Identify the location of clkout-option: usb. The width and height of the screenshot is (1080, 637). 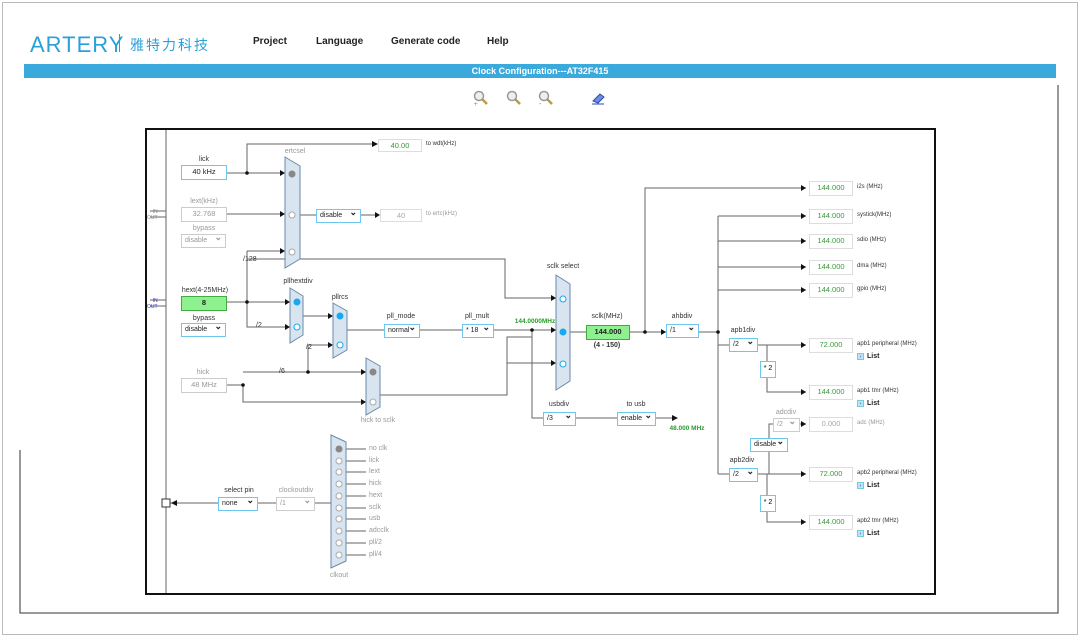
(374, 518).